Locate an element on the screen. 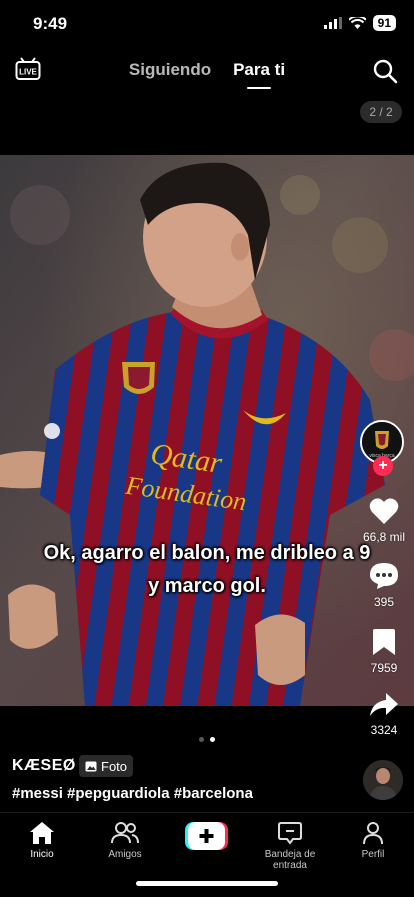  status-icons: 91 is located at coordinates (359, 23).